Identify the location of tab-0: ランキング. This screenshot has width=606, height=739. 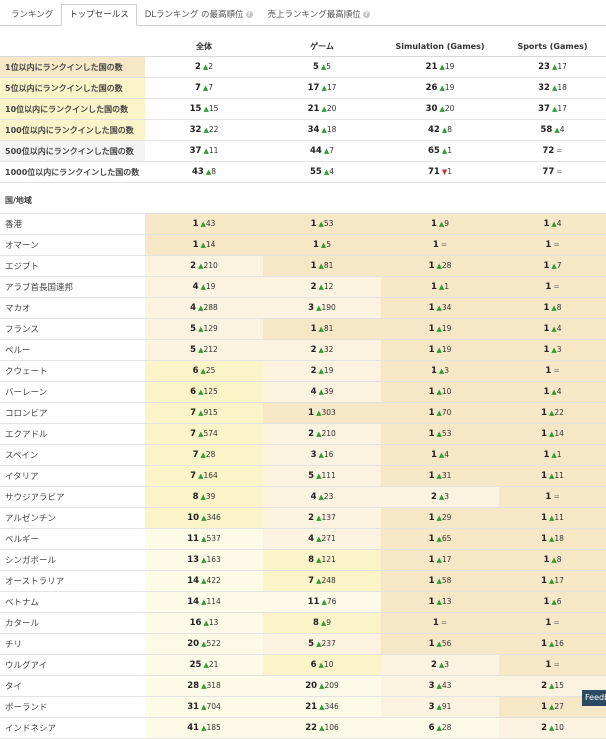
(32, 15).